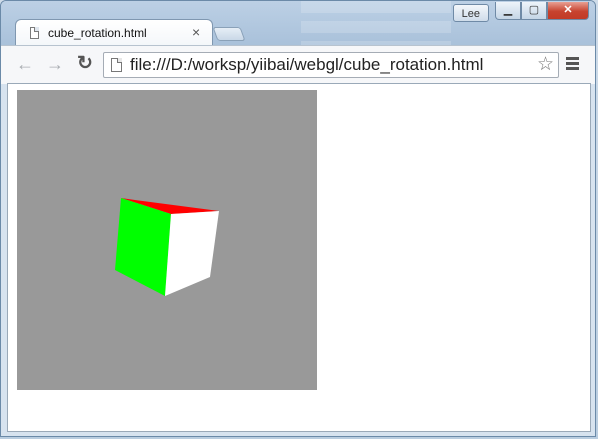 The width and height of the screenshot is (598, 439). I want to click on tab-cube-rotation: cube_rotation.html ×, so click(114, 32).